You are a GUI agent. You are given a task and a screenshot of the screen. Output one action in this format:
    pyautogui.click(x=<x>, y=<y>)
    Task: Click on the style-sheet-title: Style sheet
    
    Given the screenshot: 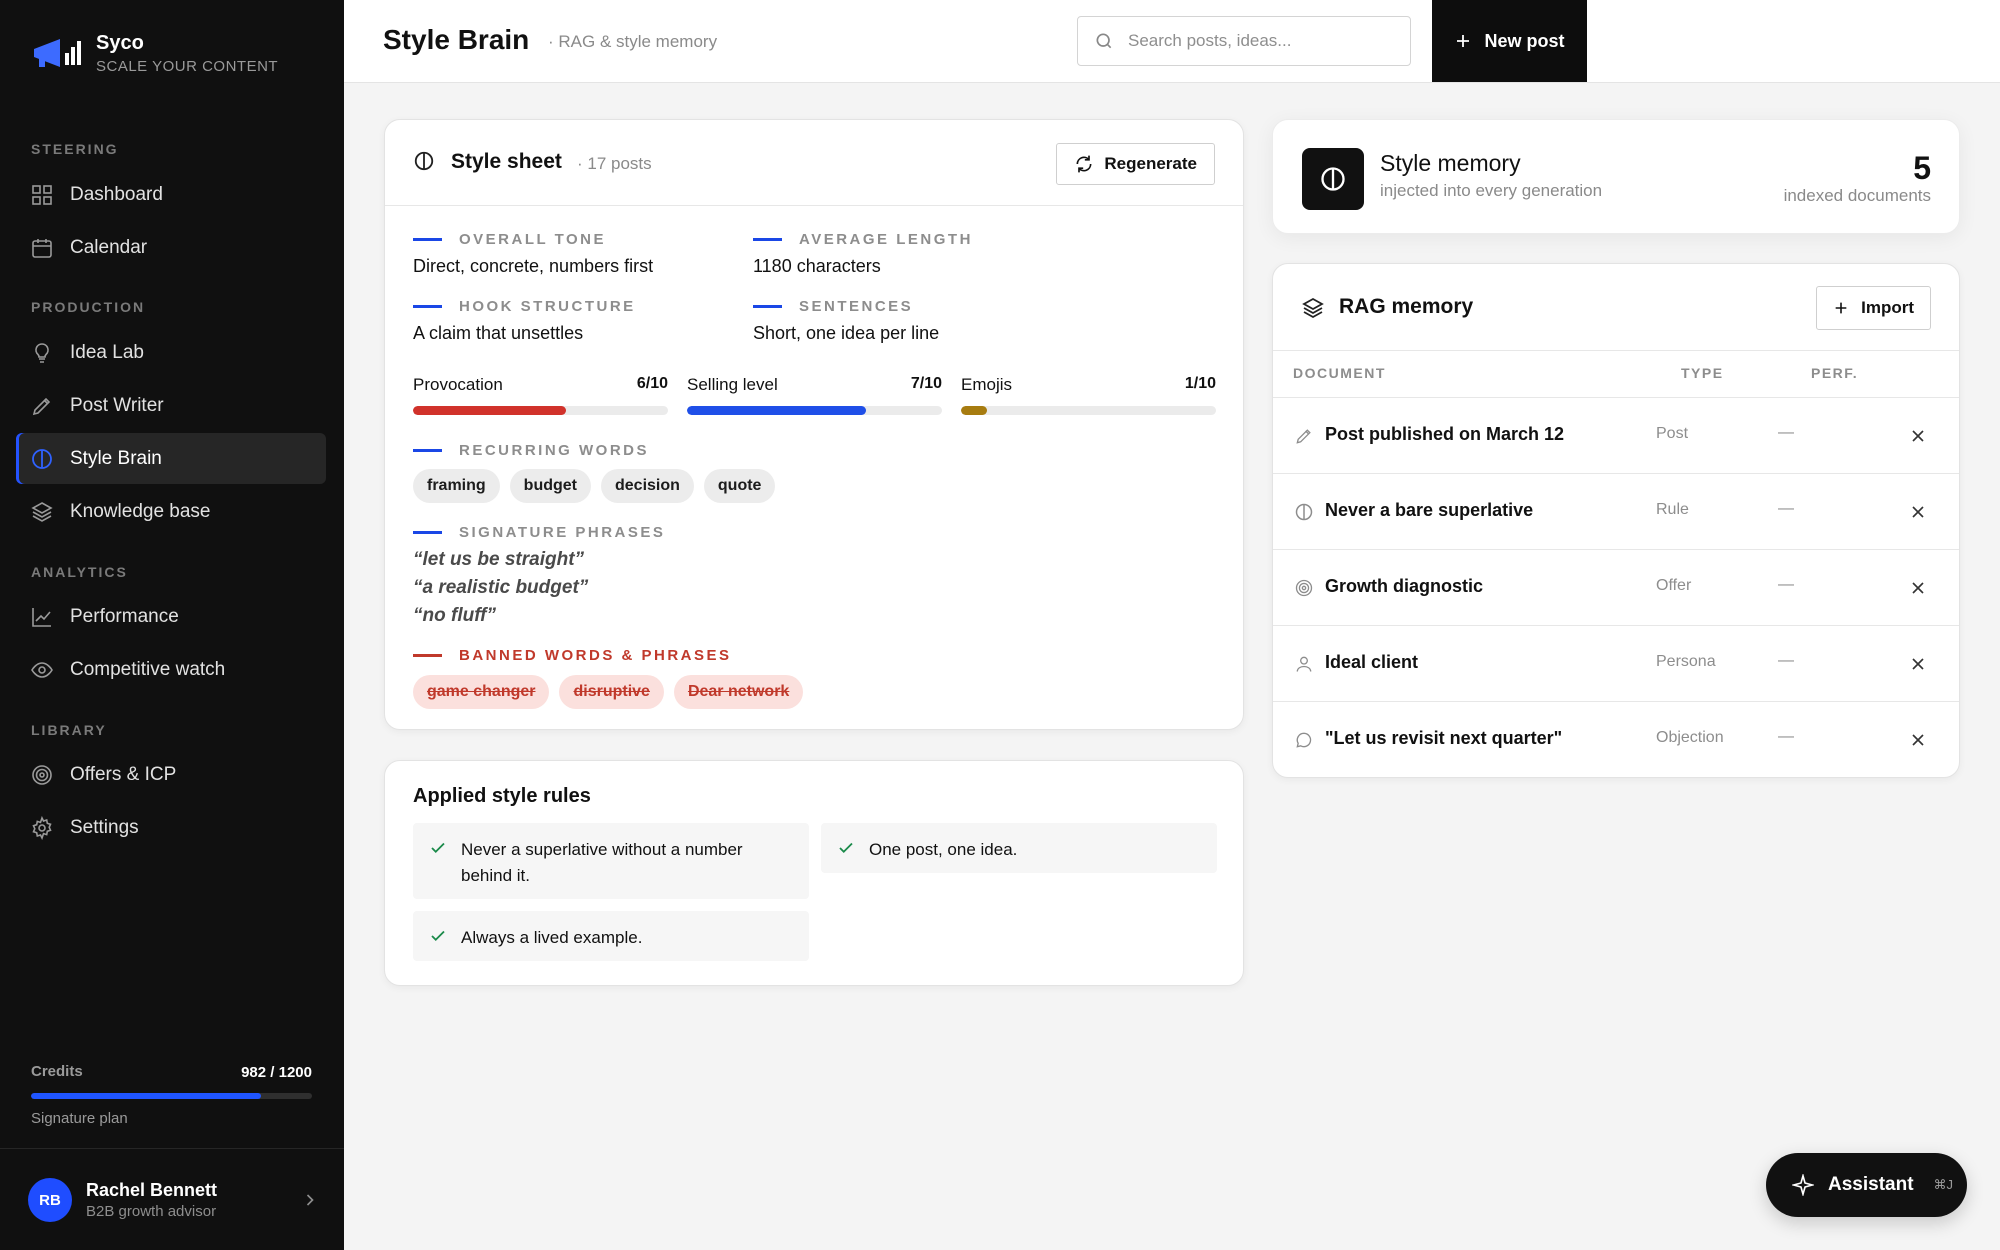 What is the action you would take?
    pyautogui.click(x=506, y=161)
    